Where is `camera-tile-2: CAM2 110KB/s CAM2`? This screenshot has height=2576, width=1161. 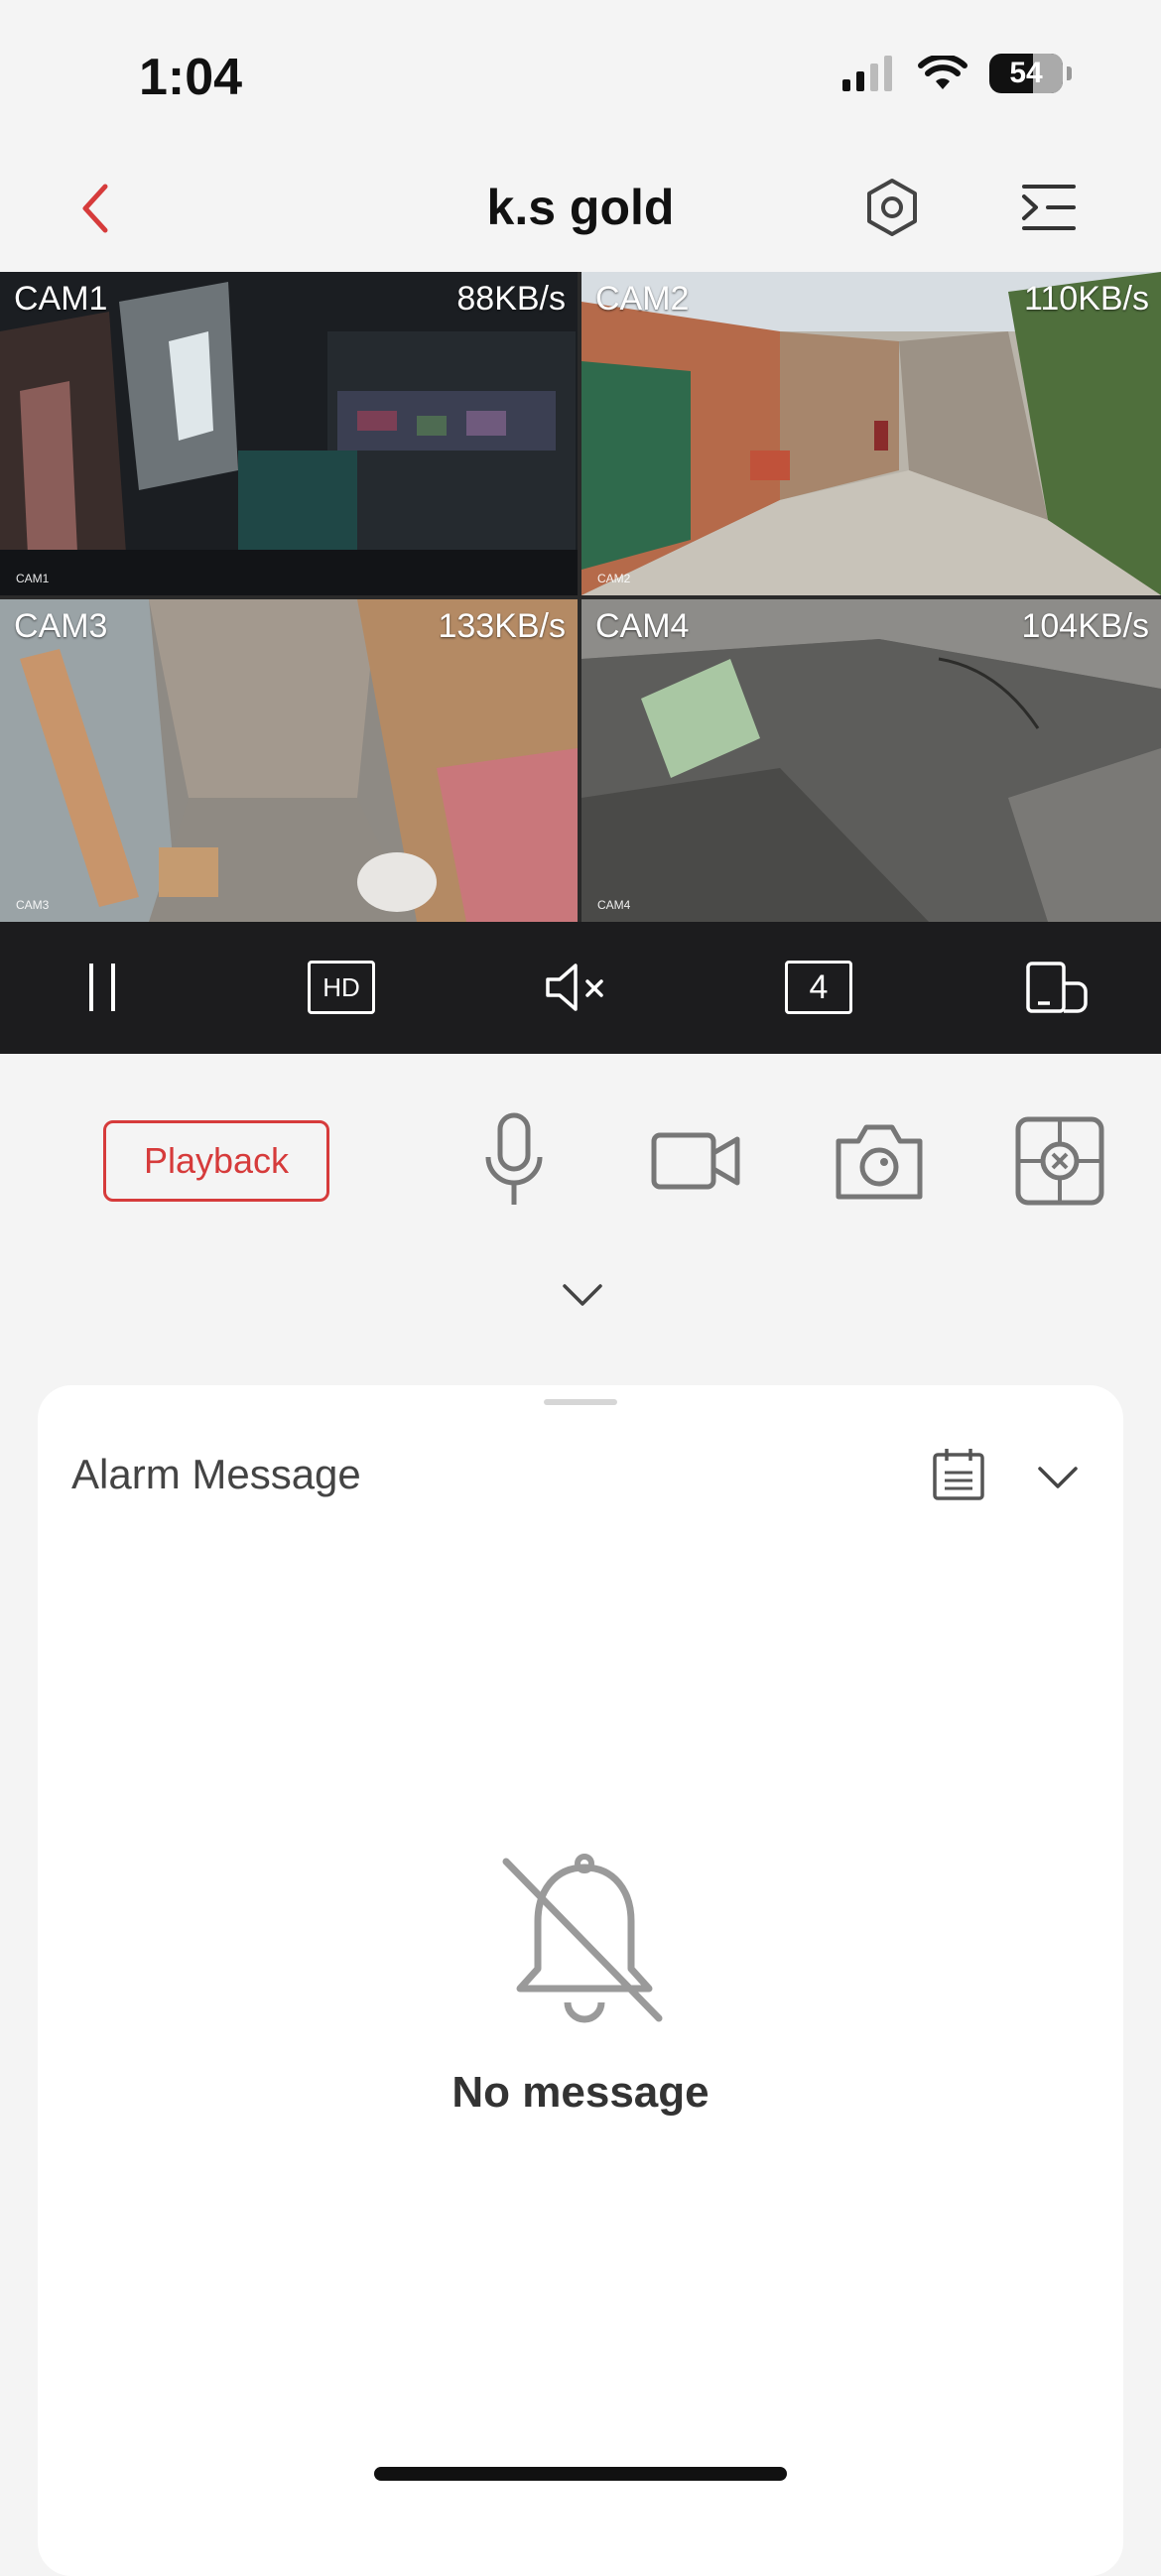 camera-tile-2: CAM2 110KB/s CAM2 is located at coordinates (871, 434).